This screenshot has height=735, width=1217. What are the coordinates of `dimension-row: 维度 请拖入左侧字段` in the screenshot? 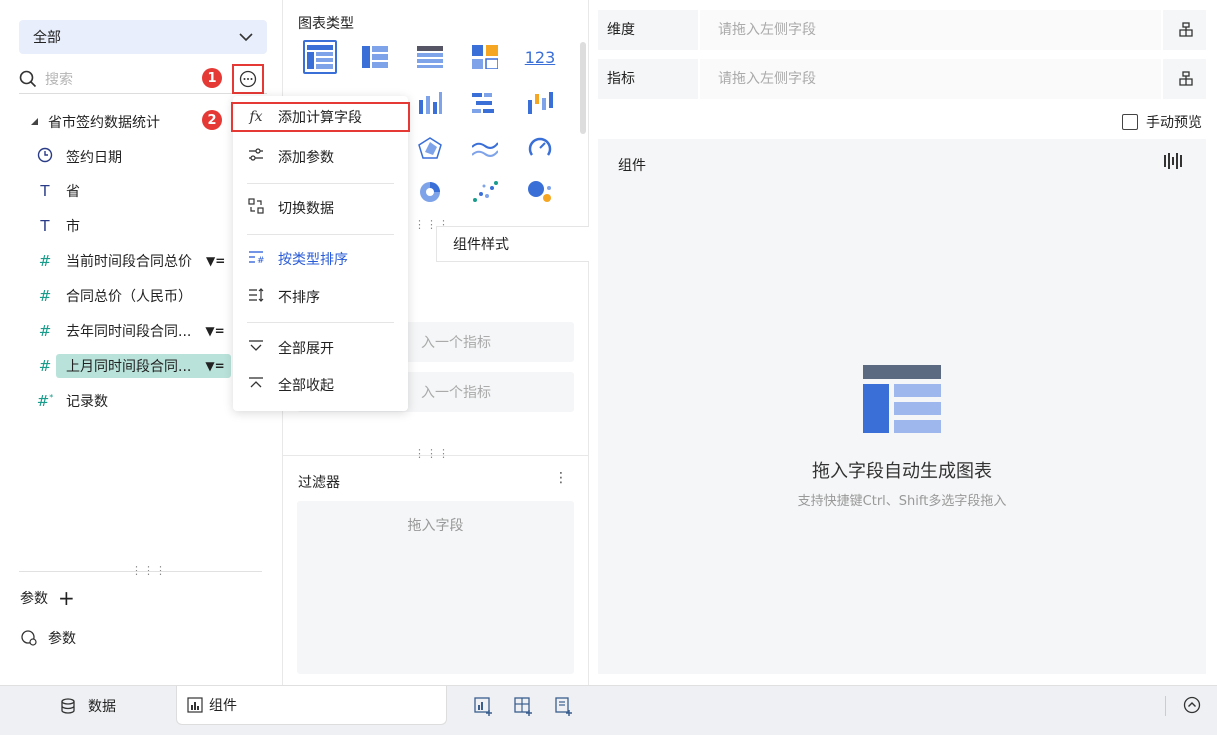 It's located at (902, 30).